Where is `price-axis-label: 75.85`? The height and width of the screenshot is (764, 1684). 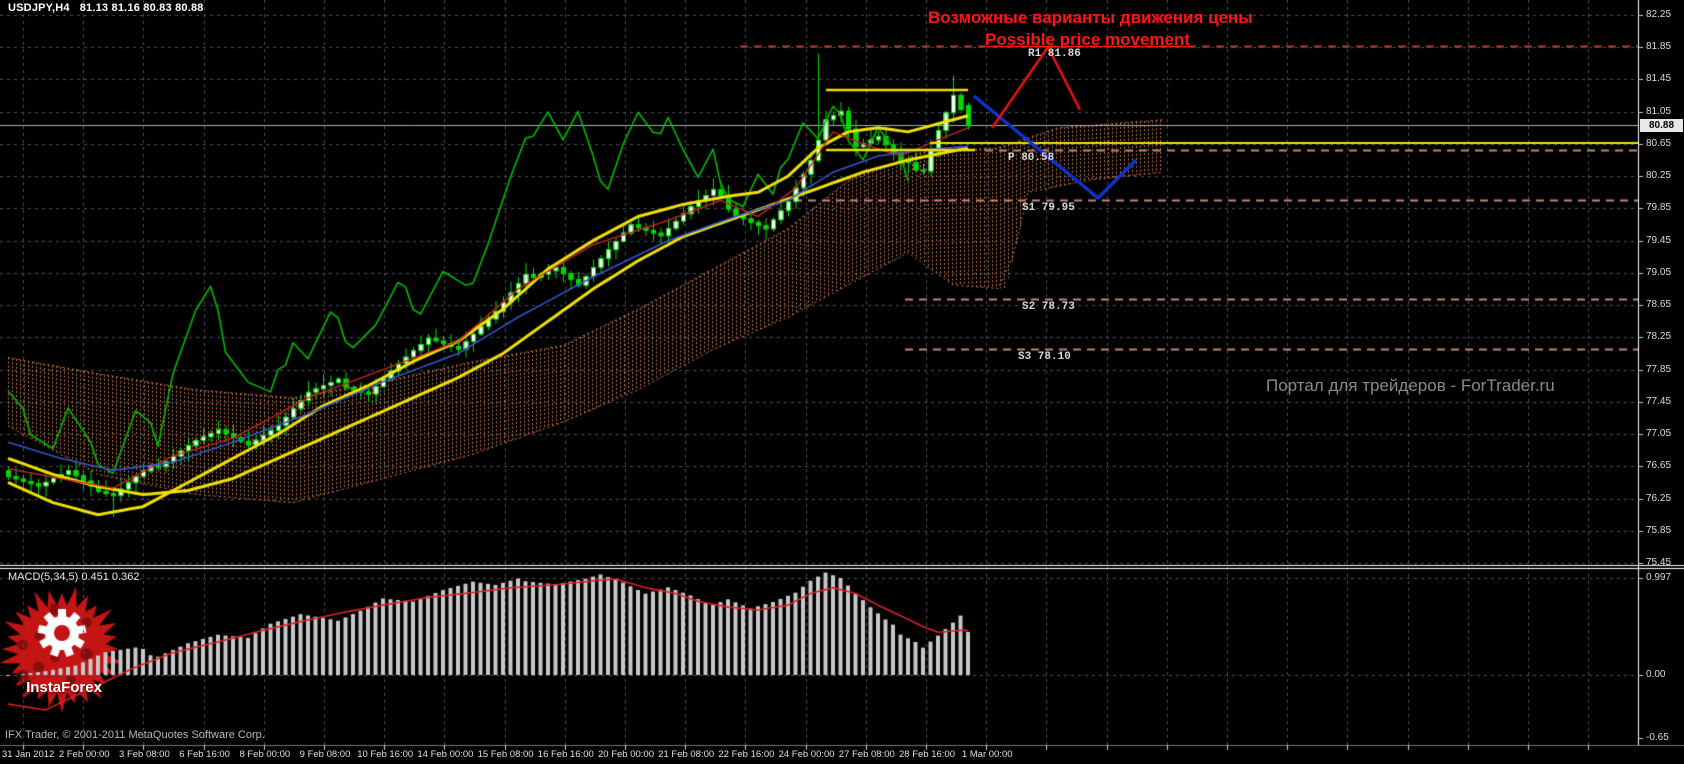
price-axis-label: 75.85 is located at coordinates (1659, 530).